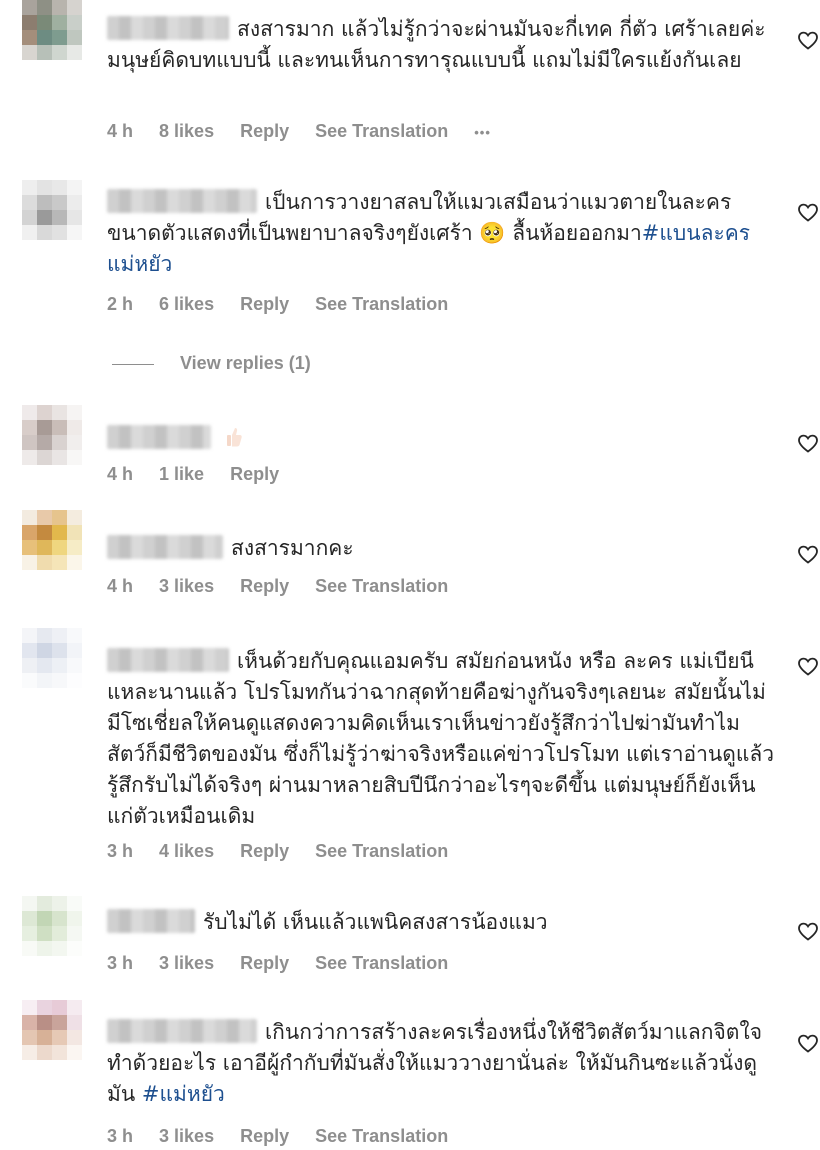  Describe the element at coordinates (181, 474) in the screenshot. I see `likes-count: 1 like` at that location.